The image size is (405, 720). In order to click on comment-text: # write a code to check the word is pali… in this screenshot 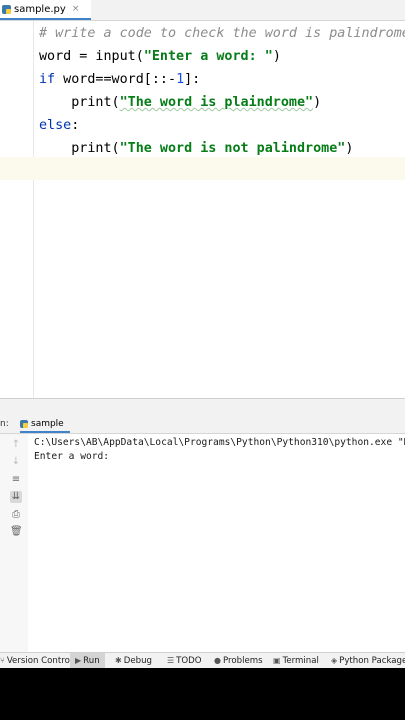, I will do `click(222, 33)`.